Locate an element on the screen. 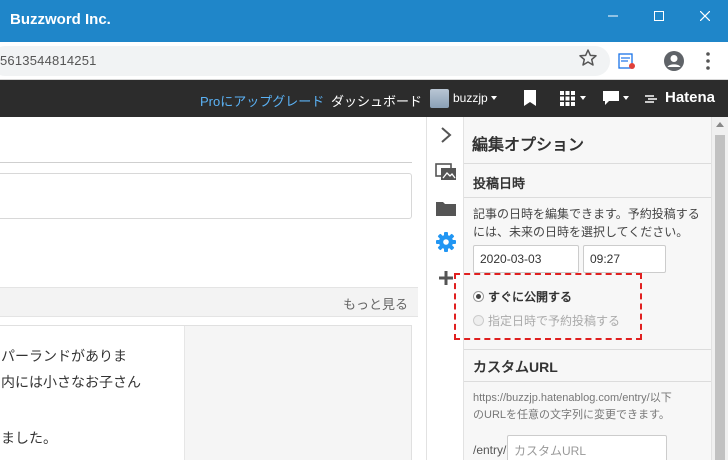 The width and height of the screenshot is (728, 460). url-description: のURLを任意の文字列に変更できます。 is located at coordinates (571, 415).